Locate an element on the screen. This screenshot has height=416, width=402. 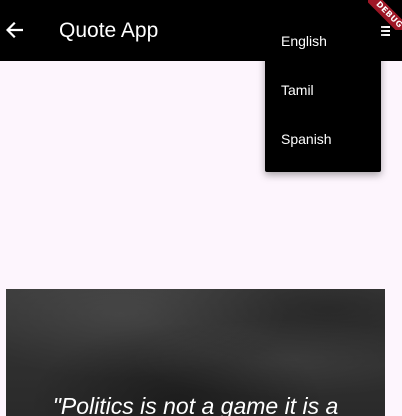
arrow-left-icon is located at coordinates (14, 30).